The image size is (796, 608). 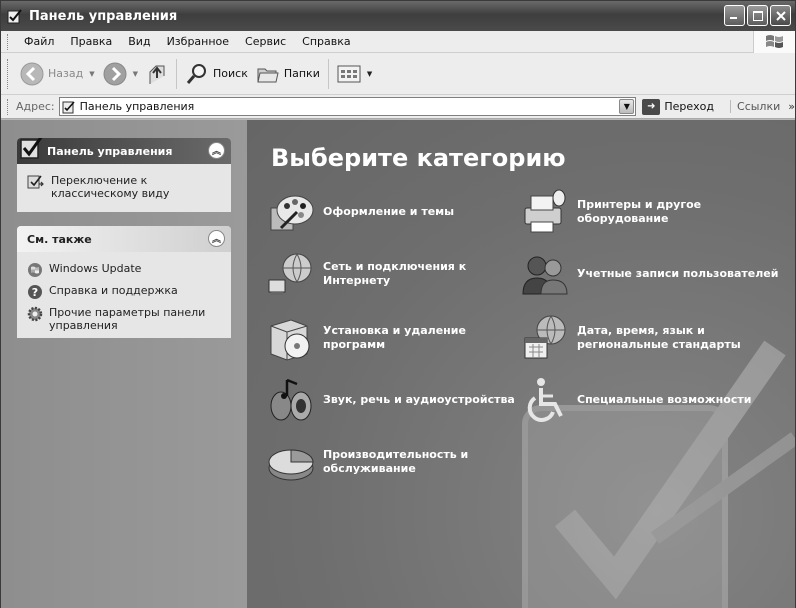 What do you see at coordinates (755, 106) in the screenshot?
I see `links-toolbar: Ссылки` at bounding box center [755, 106].